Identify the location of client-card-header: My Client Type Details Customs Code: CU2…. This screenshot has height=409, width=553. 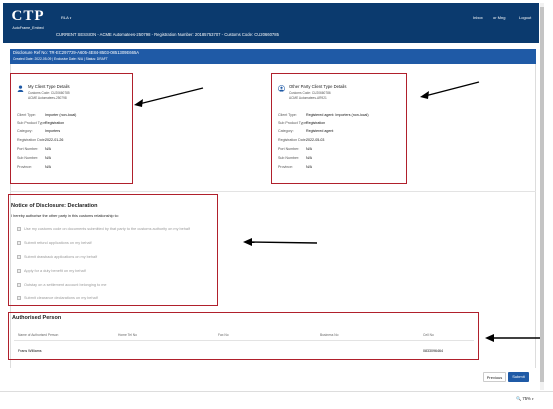
(77, 95).